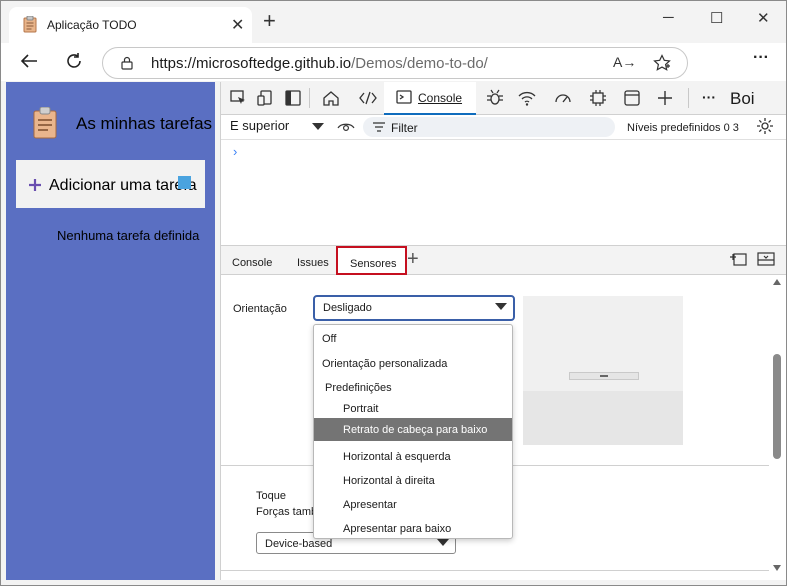 This screenshot has height=586, width=787. Describe the element at coordinates (495, 570) in the screenshot. I see `bottom-divider` at that location.